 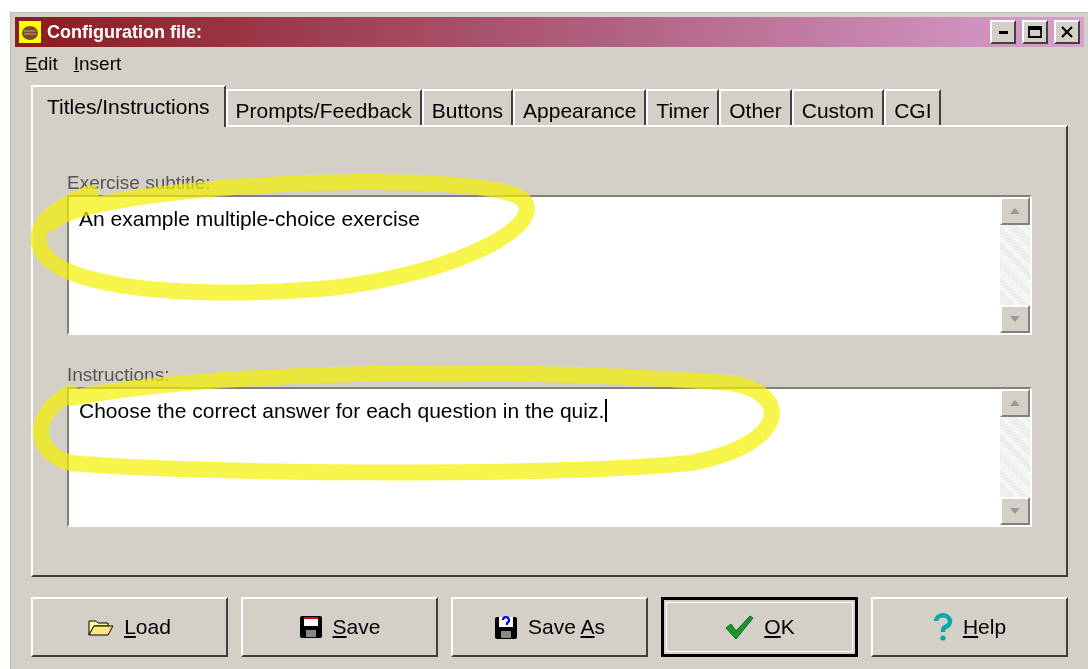 What do you see at coordinates (739, 627) in the screenshot?
I see `checkmark-icon` at bounding box center [739, 627].